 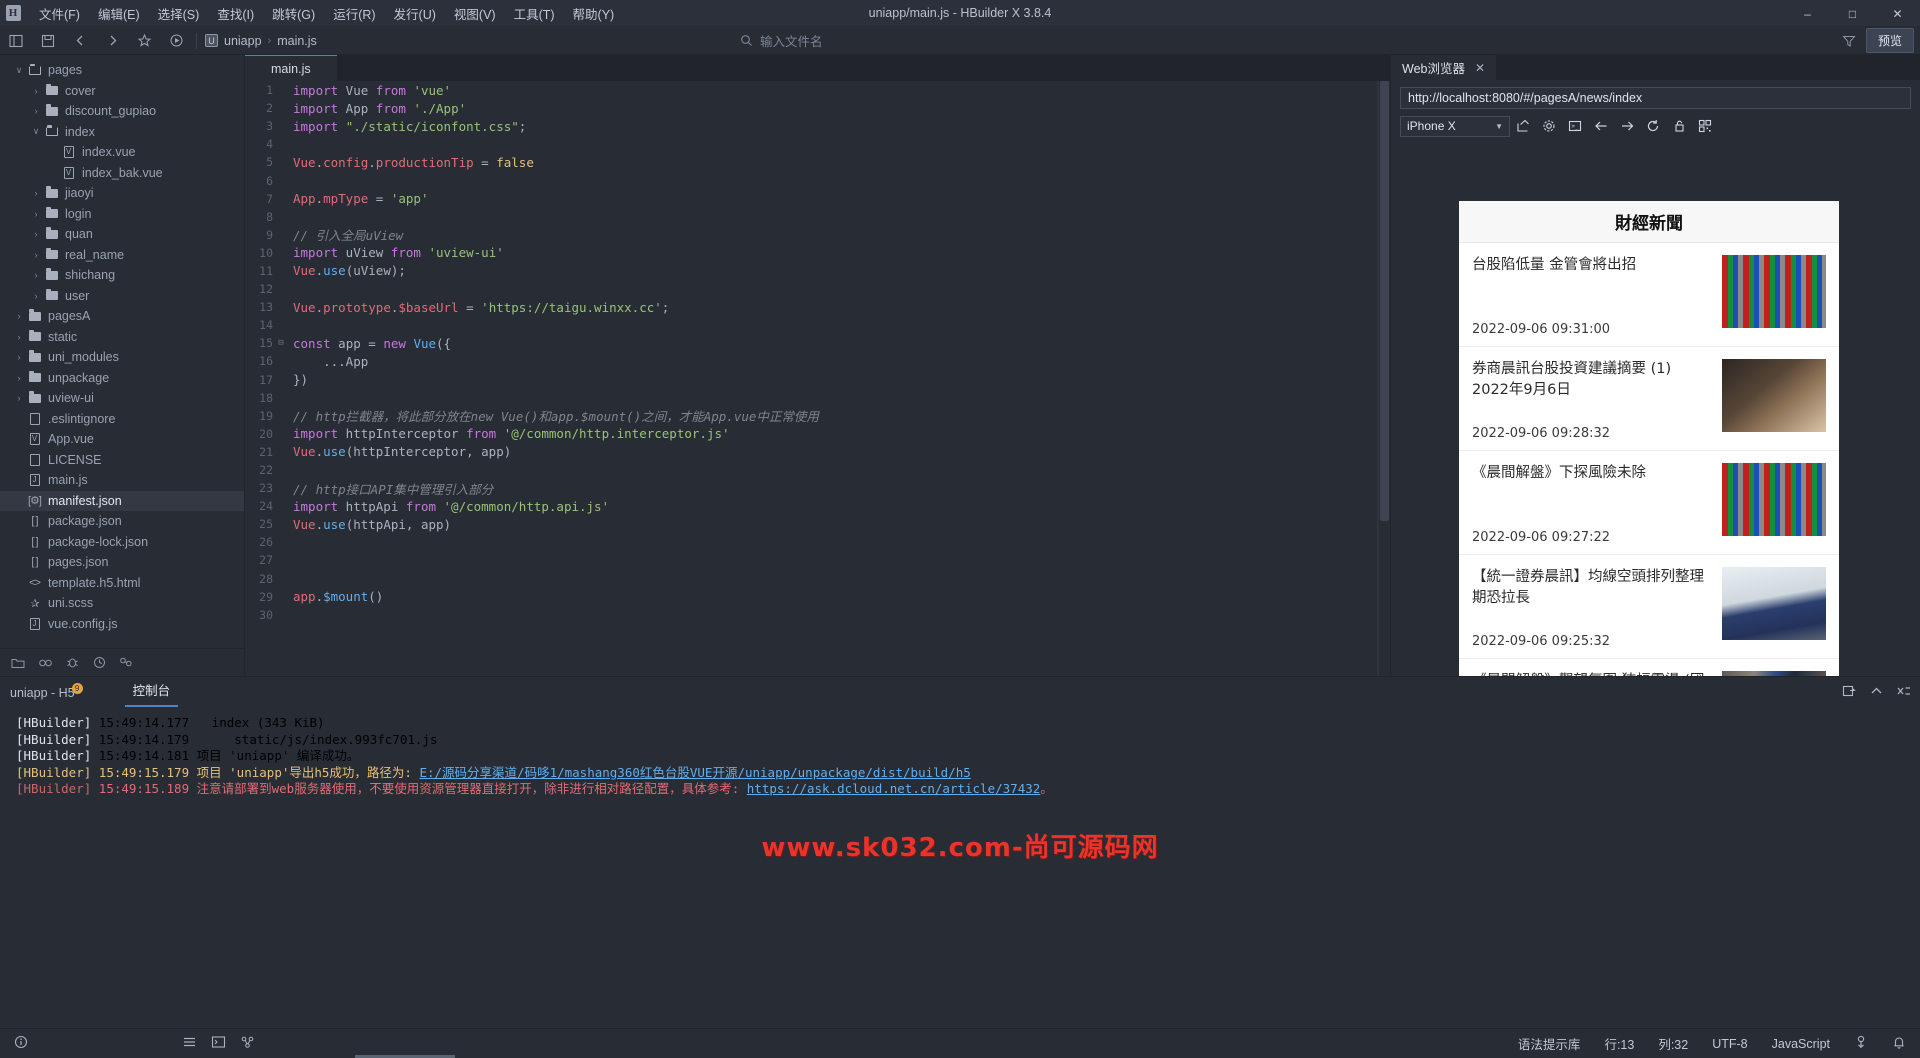 What do you see at coordinates (46, 695) in the screenshot?
I see `console-project-label: uniapp - H5 9` at bounding box center [46, 695].